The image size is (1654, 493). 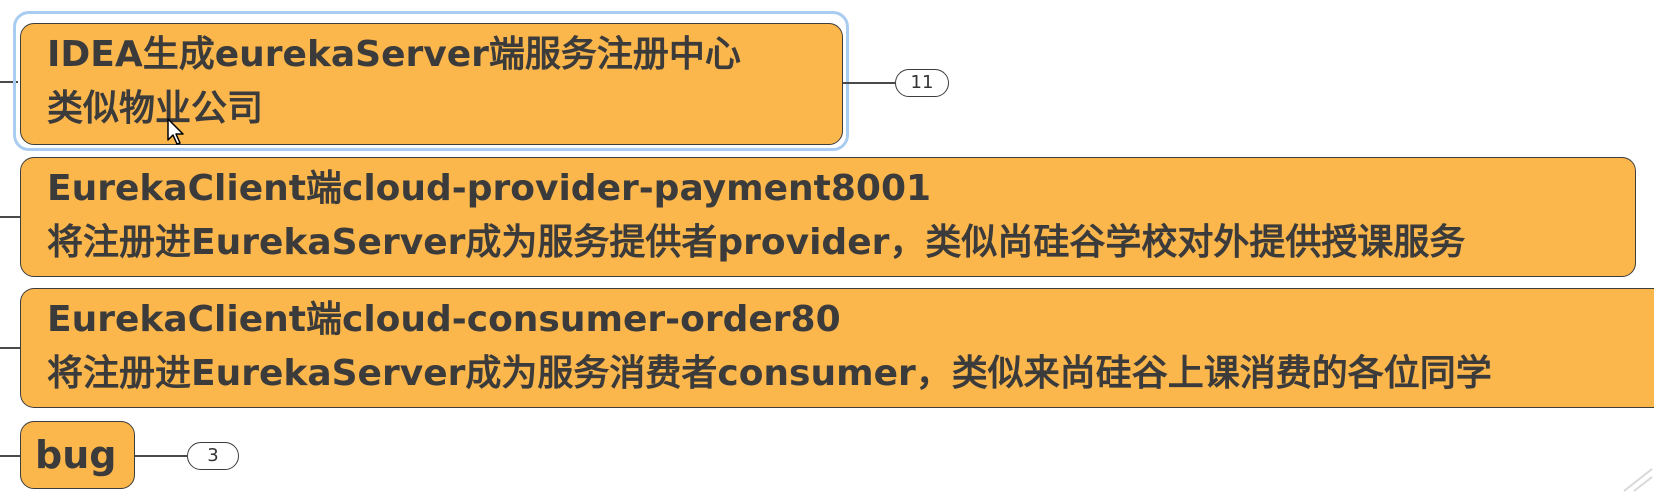 I want to click on badge-count: 3, so click(x=213, y=455).